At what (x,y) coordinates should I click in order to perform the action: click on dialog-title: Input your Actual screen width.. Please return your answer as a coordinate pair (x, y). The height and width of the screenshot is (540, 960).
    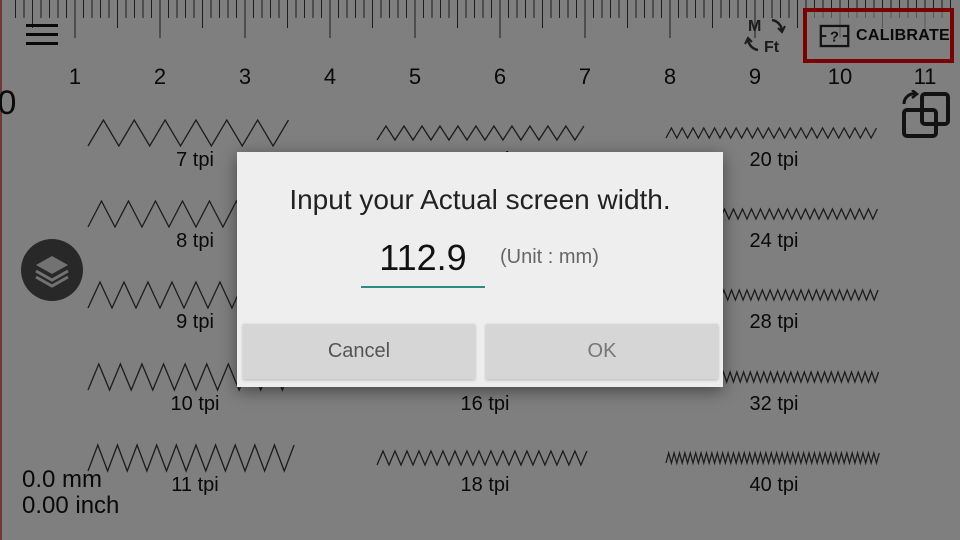
    Looking at the image, I should click on (480, 199).